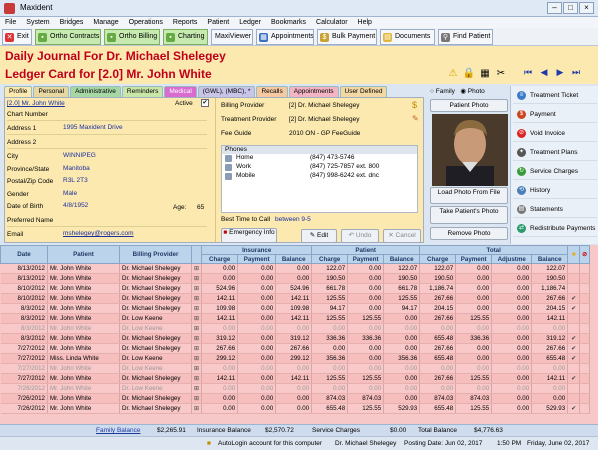  What do you see at coordinates (185, 37) in the screenshot?
I see `charting-button: ▪ Charting` at bounding box center [185, 37].